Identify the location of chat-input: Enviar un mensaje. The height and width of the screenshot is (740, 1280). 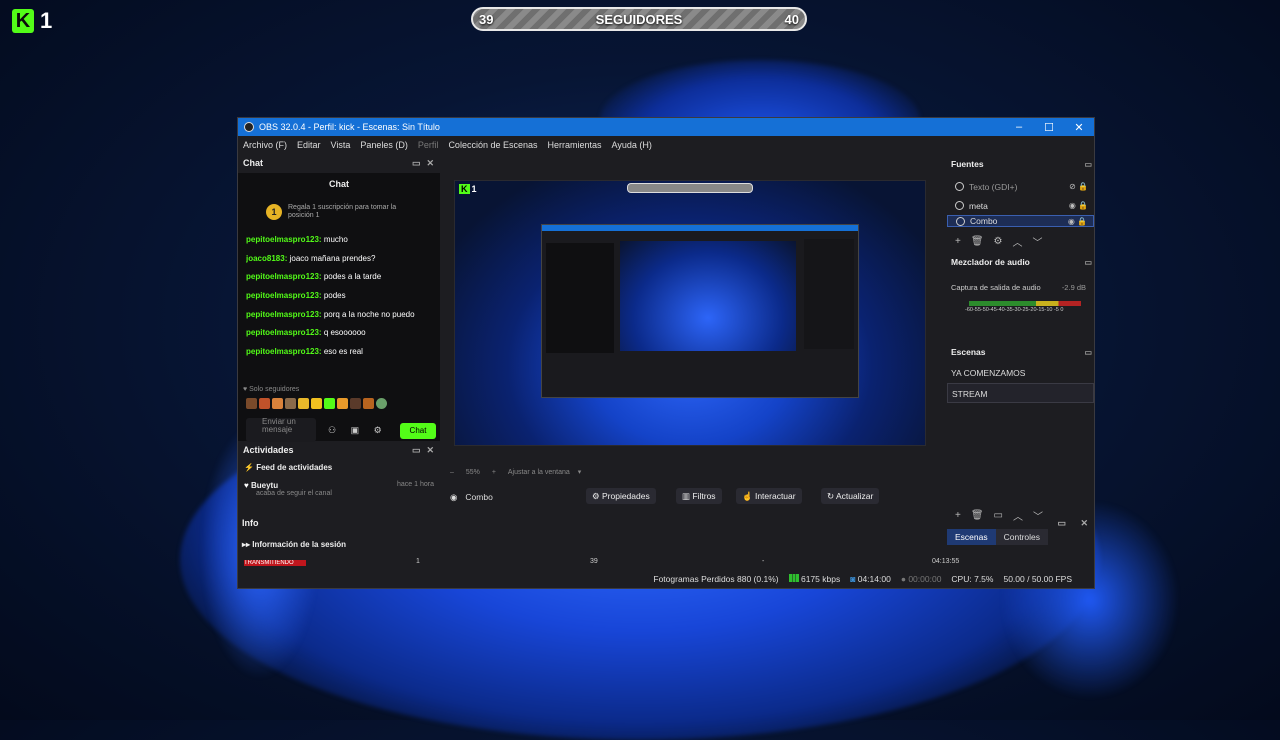
(281, 430).